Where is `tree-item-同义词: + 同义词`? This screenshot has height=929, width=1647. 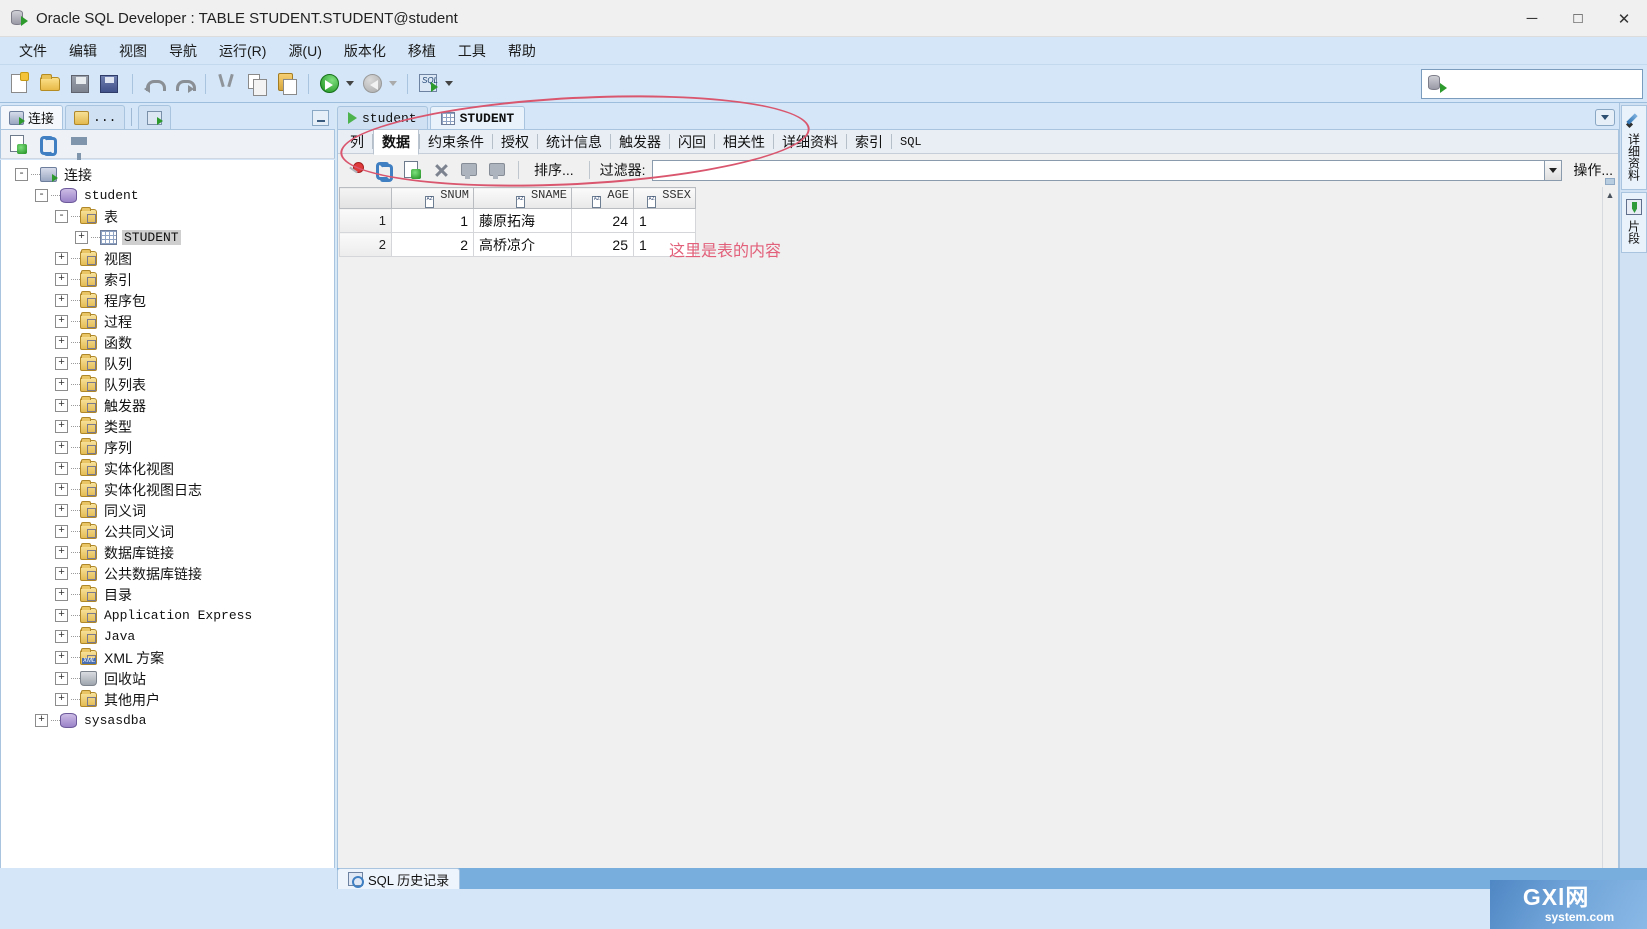
tree-item-同义词: + 同义词 is located at coordinates (167, 510).